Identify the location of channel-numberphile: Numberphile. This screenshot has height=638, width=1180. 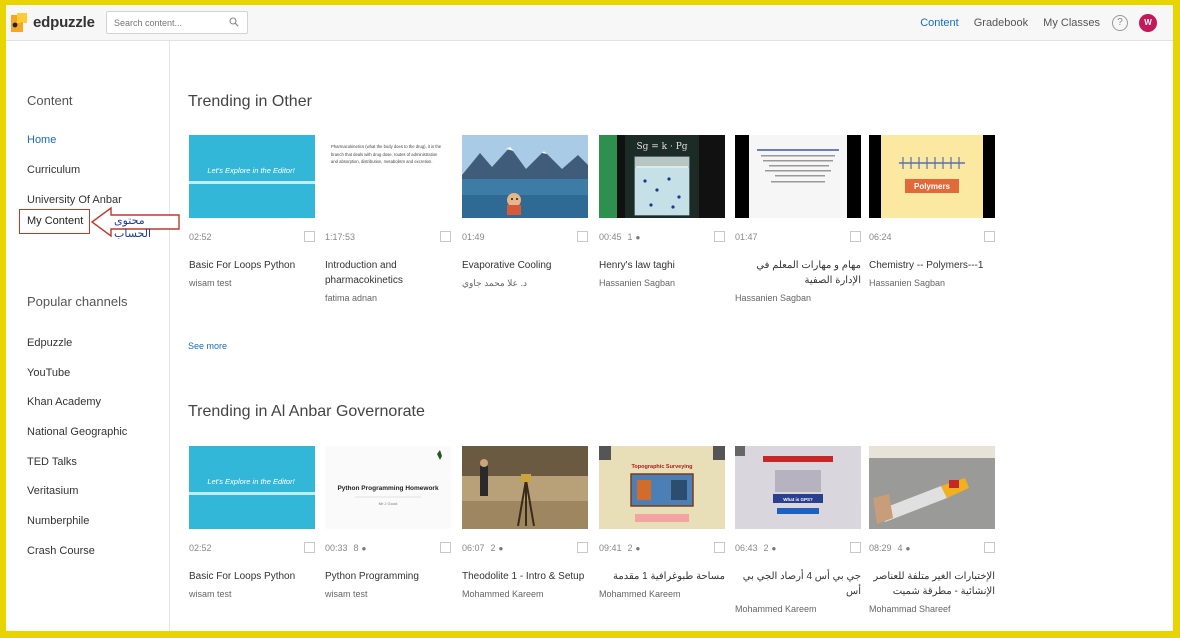
(58, 521).